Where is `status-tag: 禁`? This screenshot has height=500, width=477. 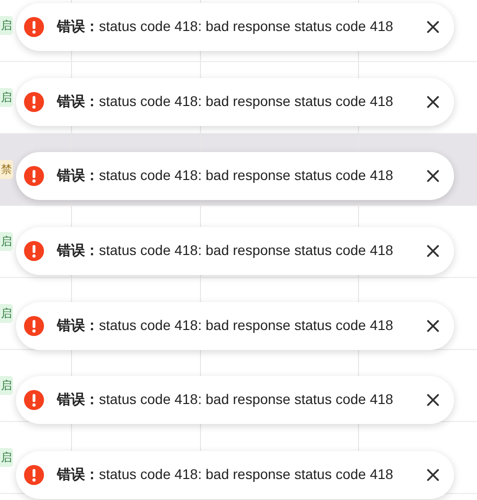
status-tag: 禁 is located at coordinates (6, 169).